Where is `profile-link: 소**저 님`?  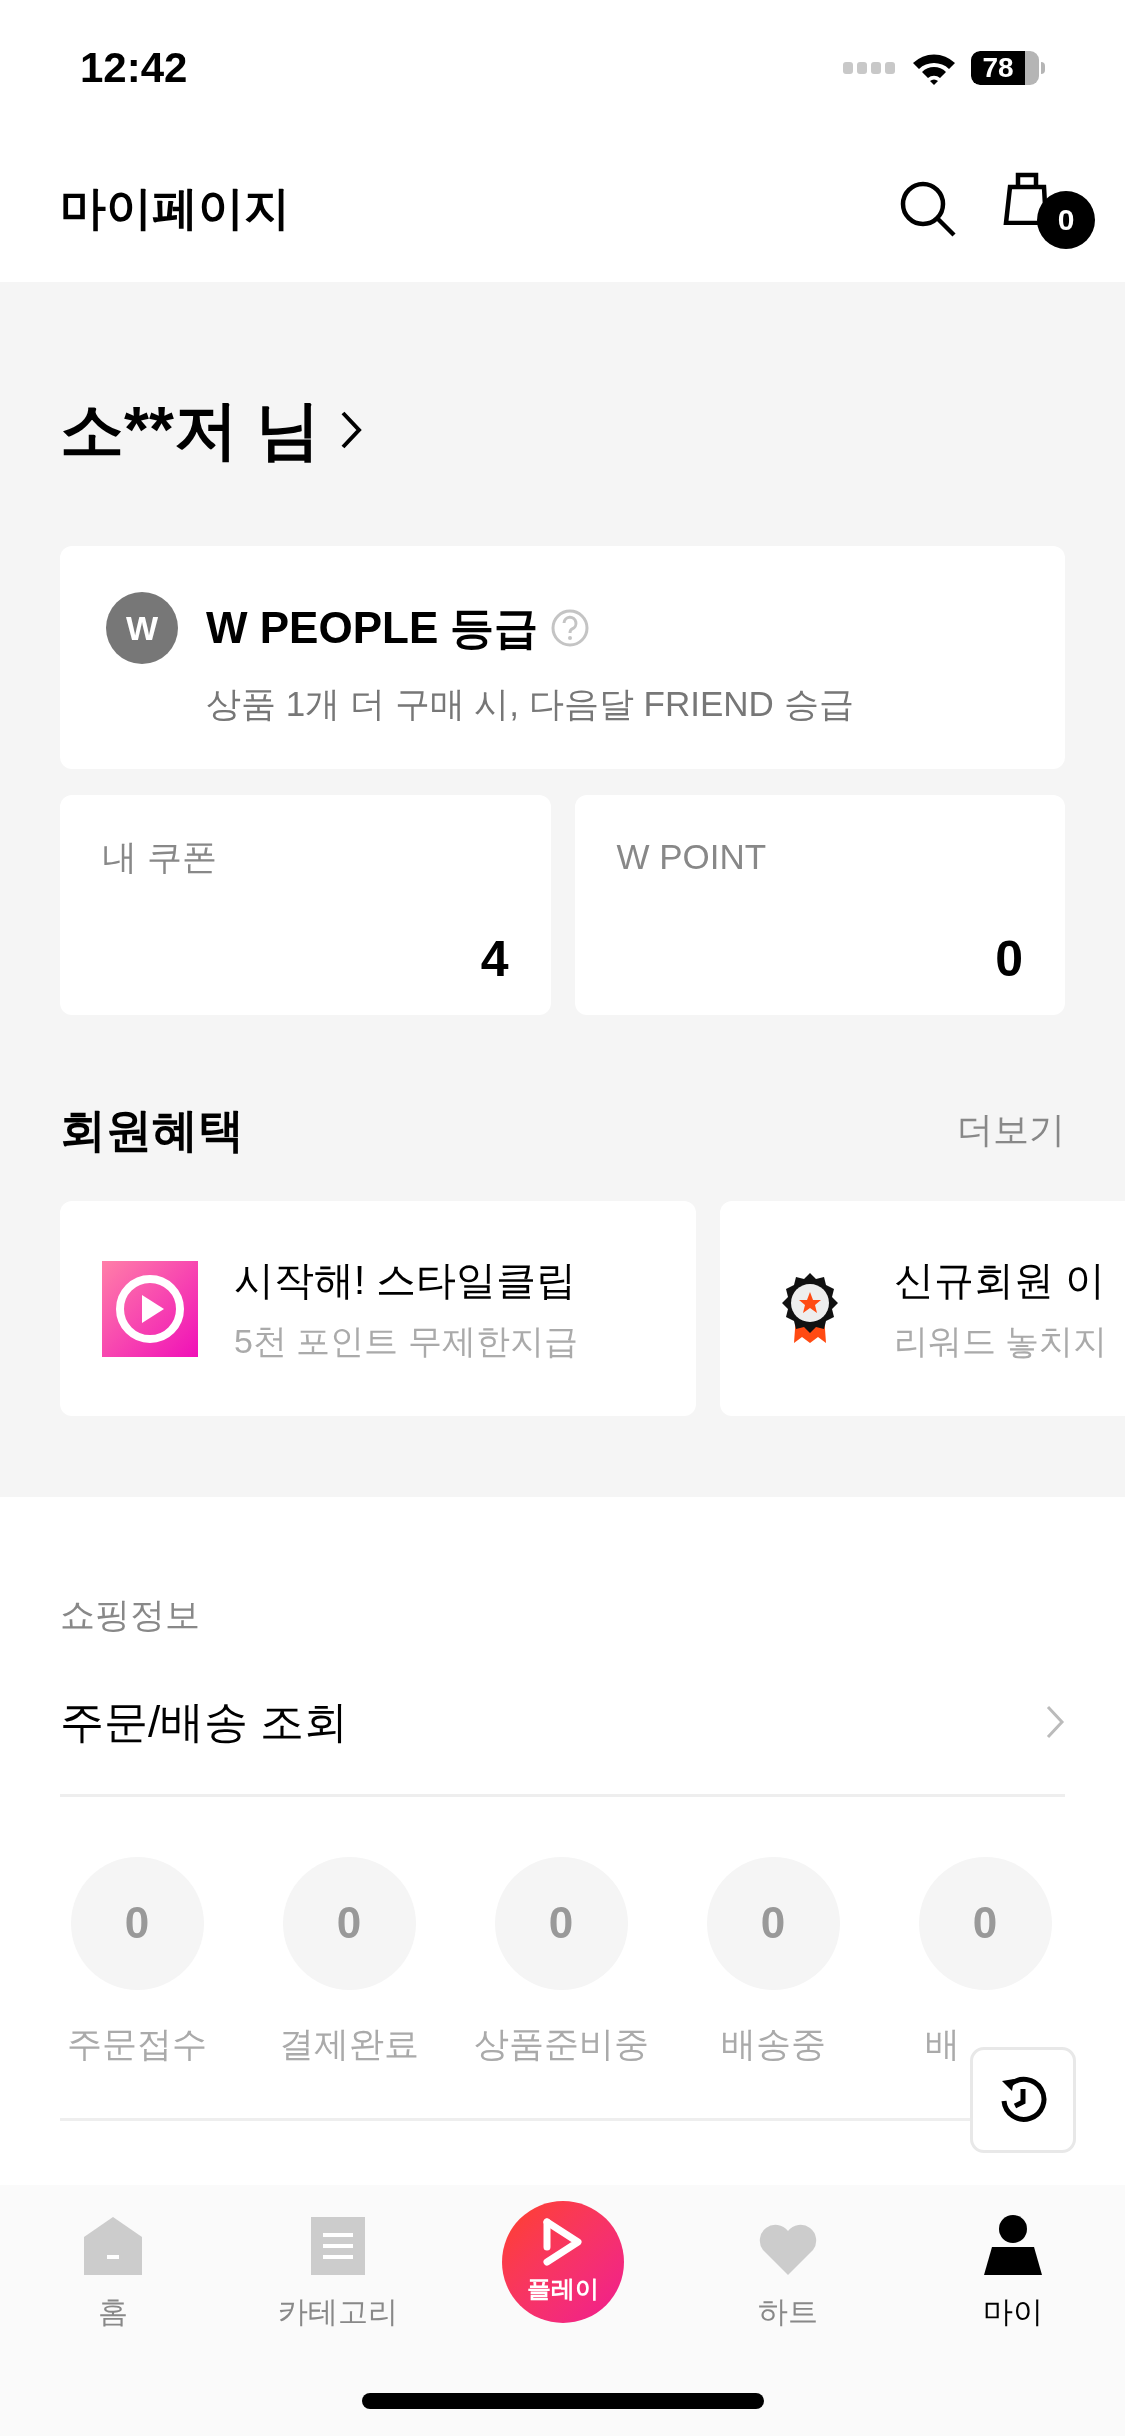
profile-link: 소**저 님 is located at coordinates (211, 430).